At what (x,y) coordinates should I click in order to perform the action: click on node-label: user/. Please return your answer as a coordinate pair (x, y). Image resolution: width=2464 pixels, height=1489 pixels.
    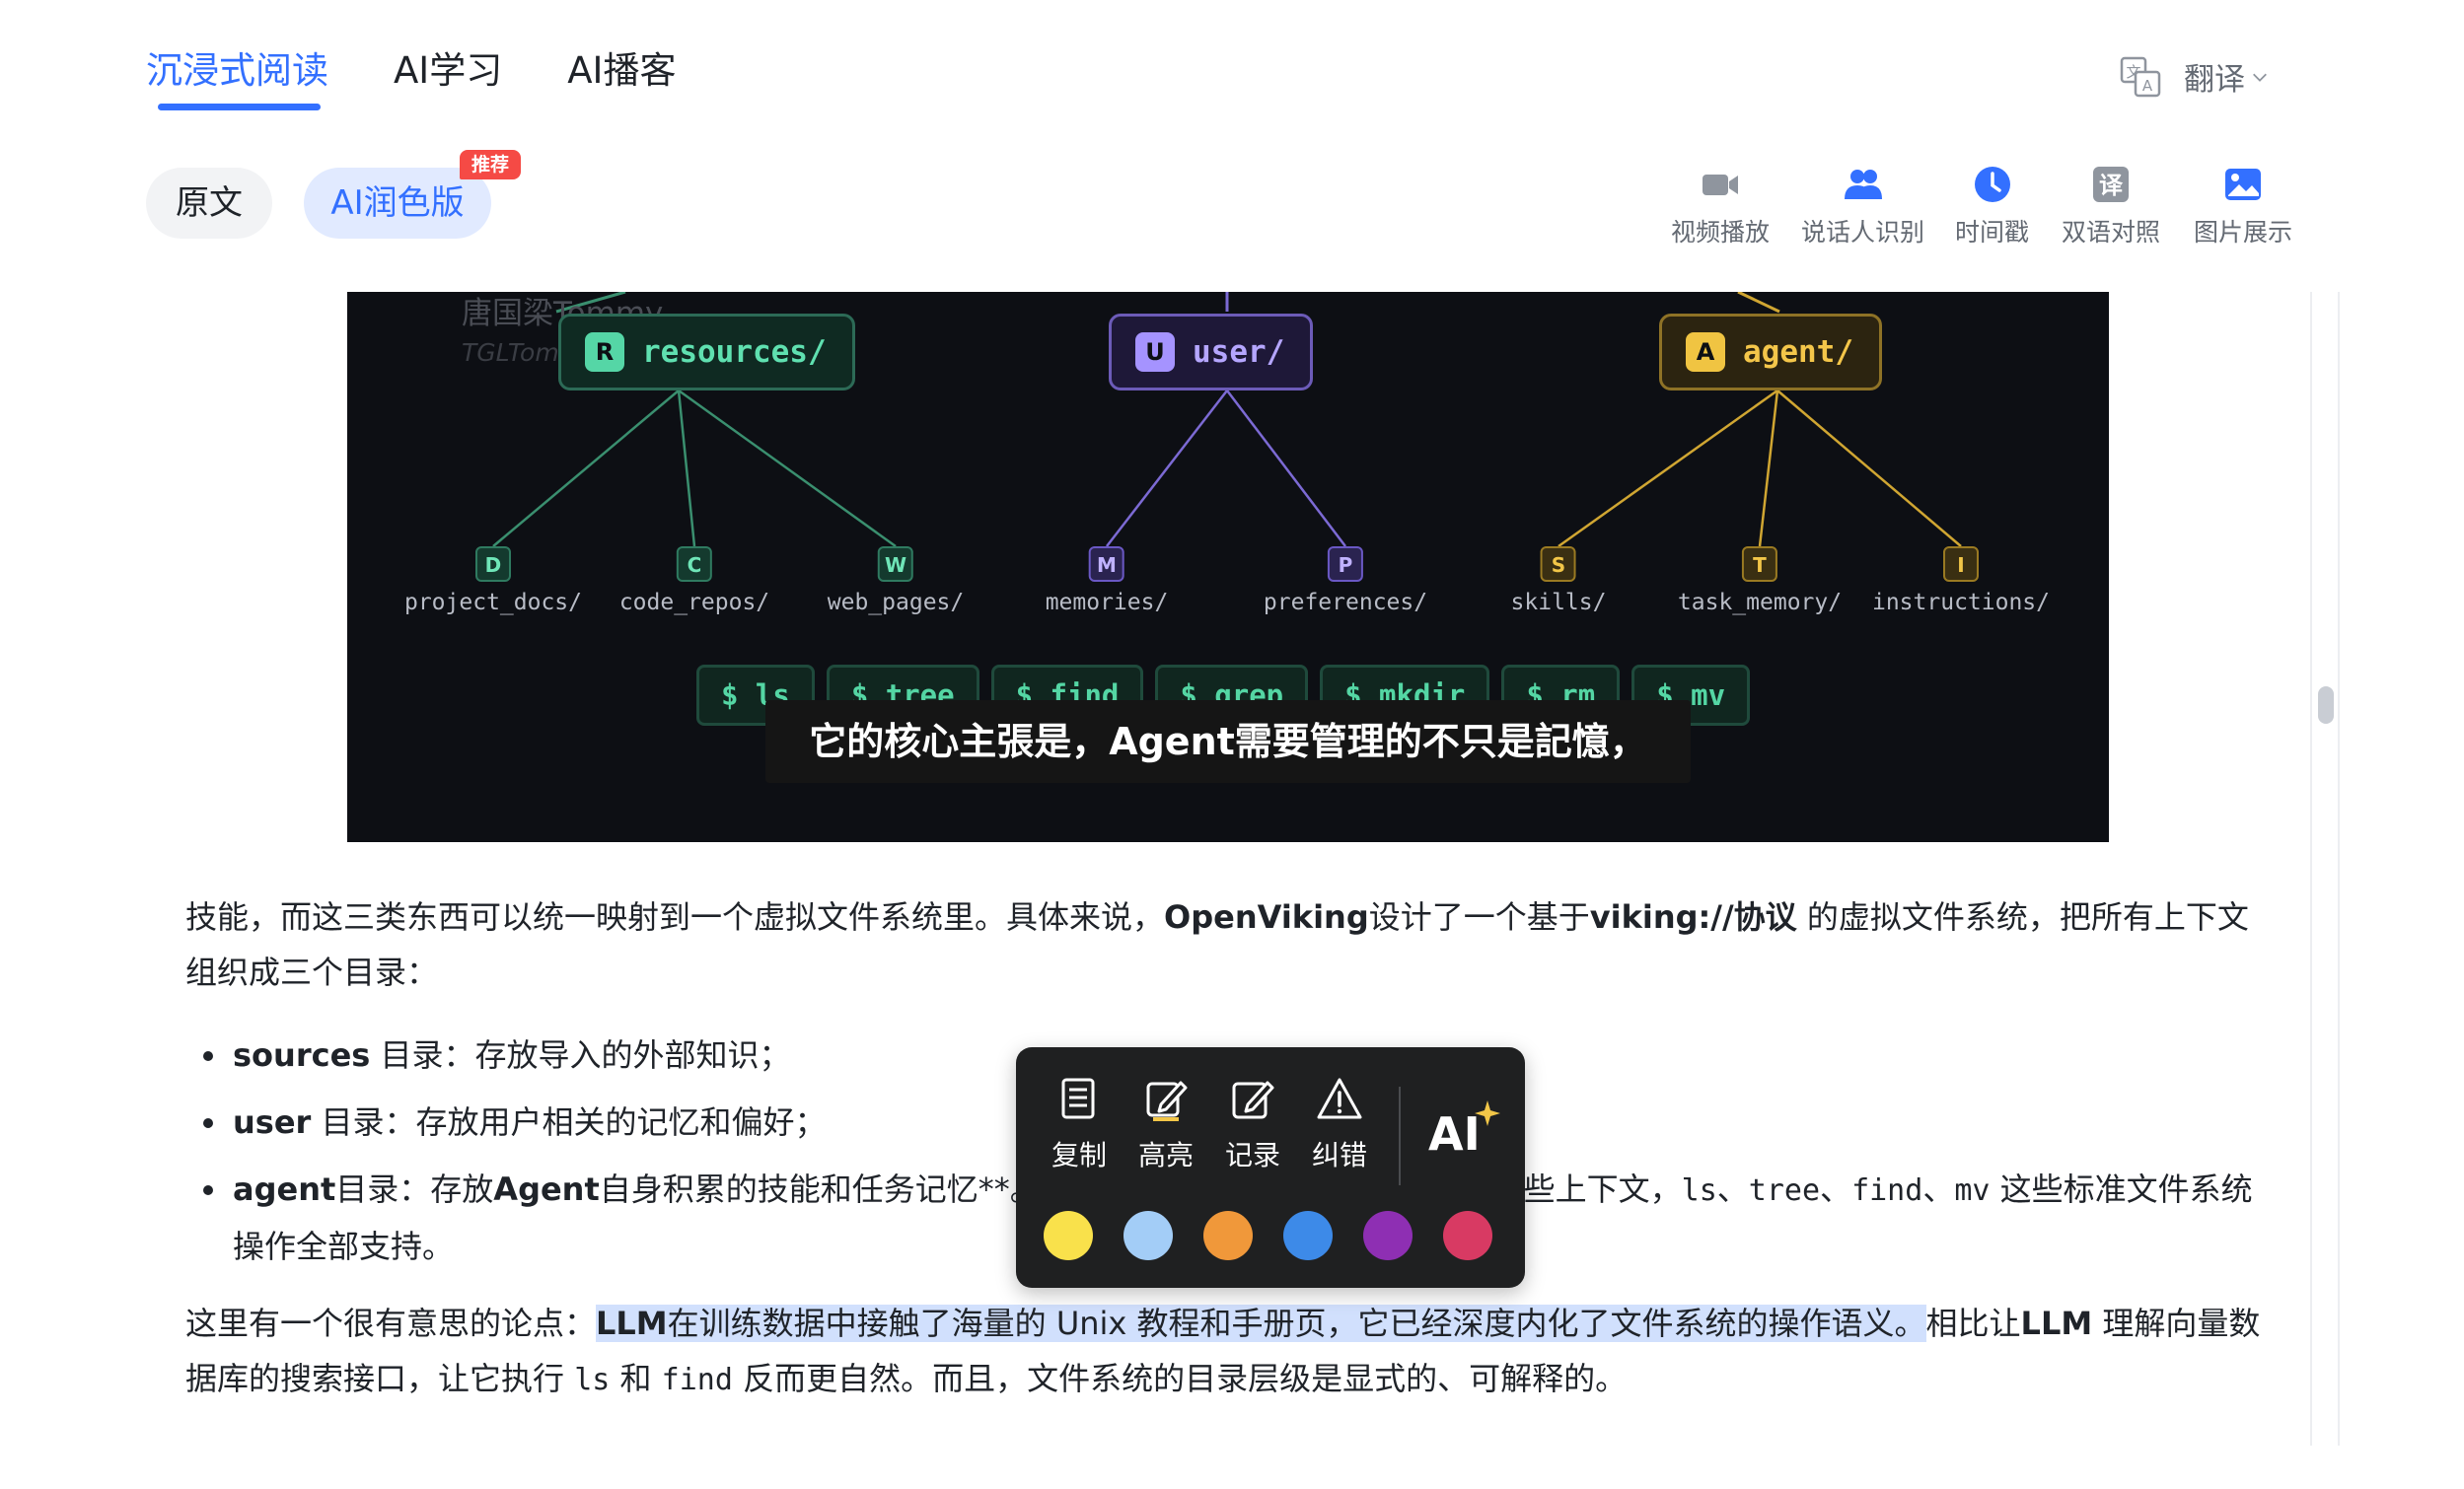
    Looking at the image, I should click on (1239, 352).